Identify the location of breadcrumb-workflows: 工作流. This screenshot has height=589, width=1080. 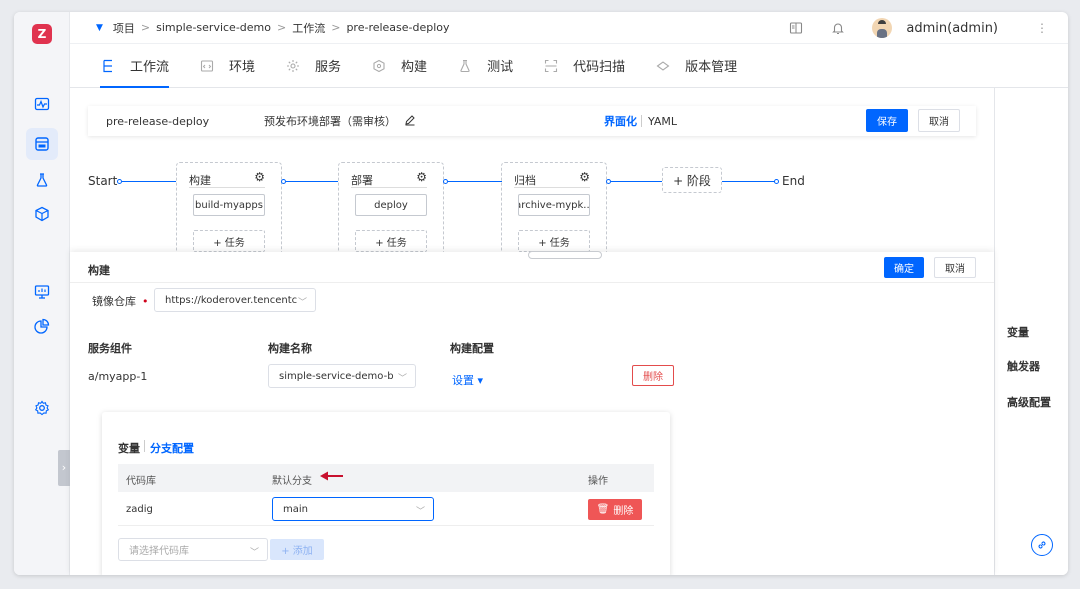
(308, 28).